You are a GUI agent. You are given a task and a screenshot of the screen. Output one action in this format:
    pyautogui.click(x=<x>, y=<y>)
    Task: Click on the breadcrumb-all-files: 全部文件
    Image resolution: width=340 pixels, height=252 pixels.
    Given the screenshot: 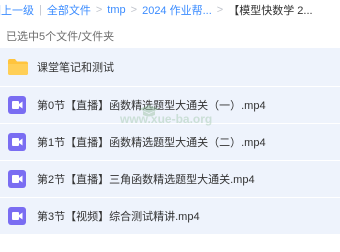 What is the action you would take?
    pyautogui.click(x=69, y=10)
    